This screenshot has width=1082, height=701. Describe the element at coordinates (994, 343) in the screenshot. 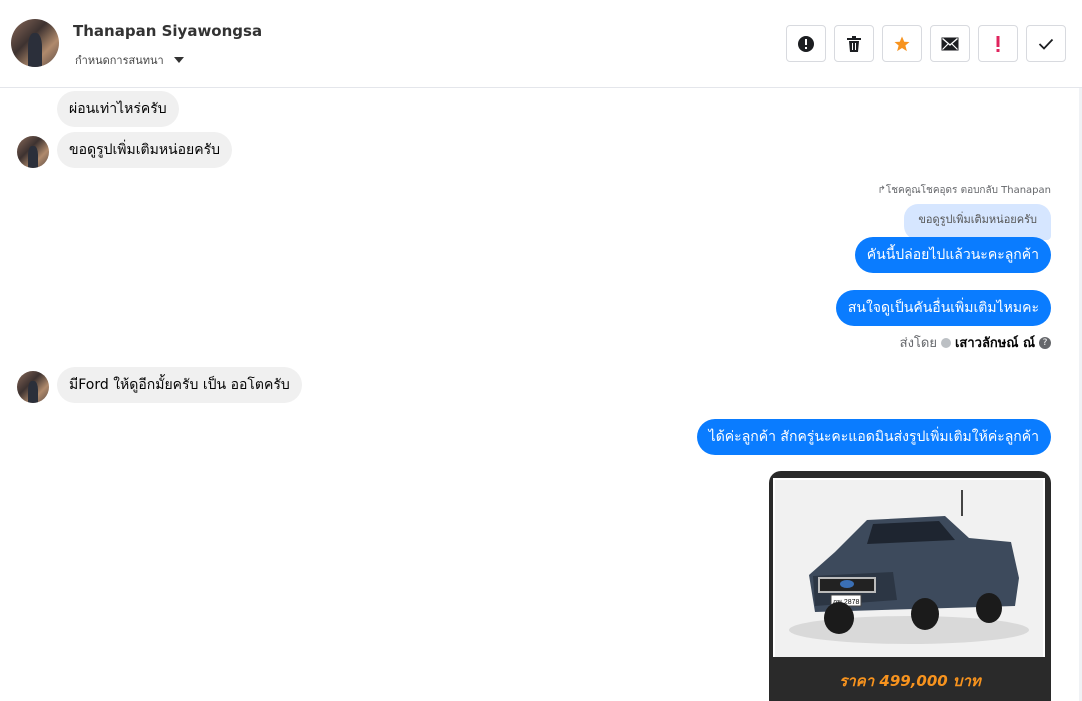

I see `sent-by-name: เสาวลักษณ์ ณ์` at that location.